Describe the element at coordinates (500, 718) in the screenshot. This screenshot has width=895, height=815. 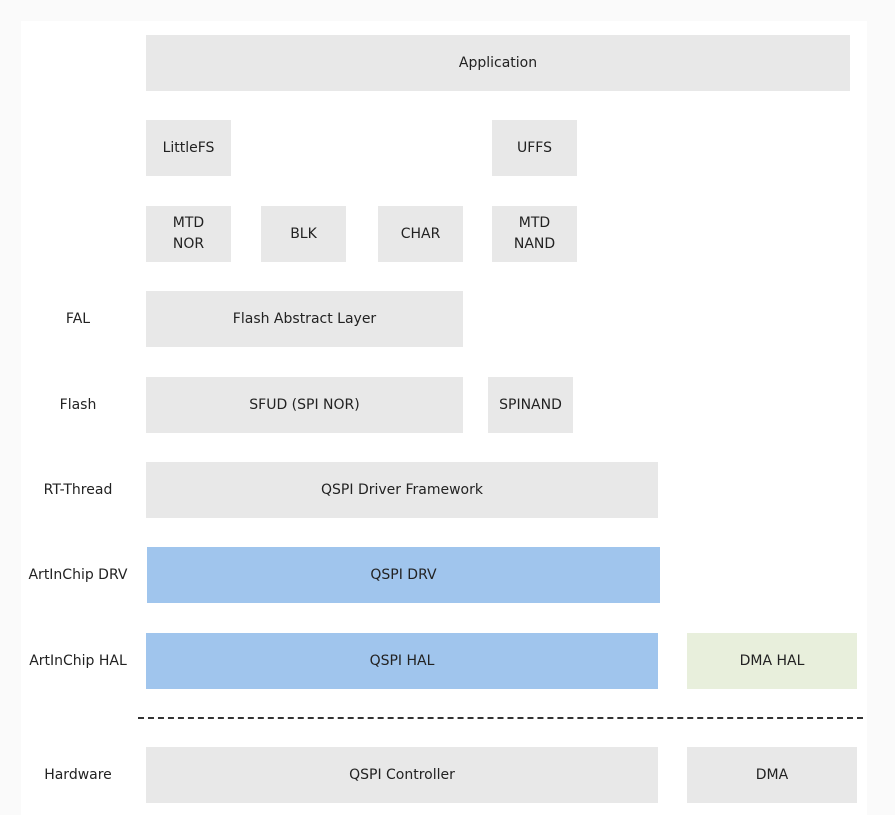
I see `hardware-divider` at that location.